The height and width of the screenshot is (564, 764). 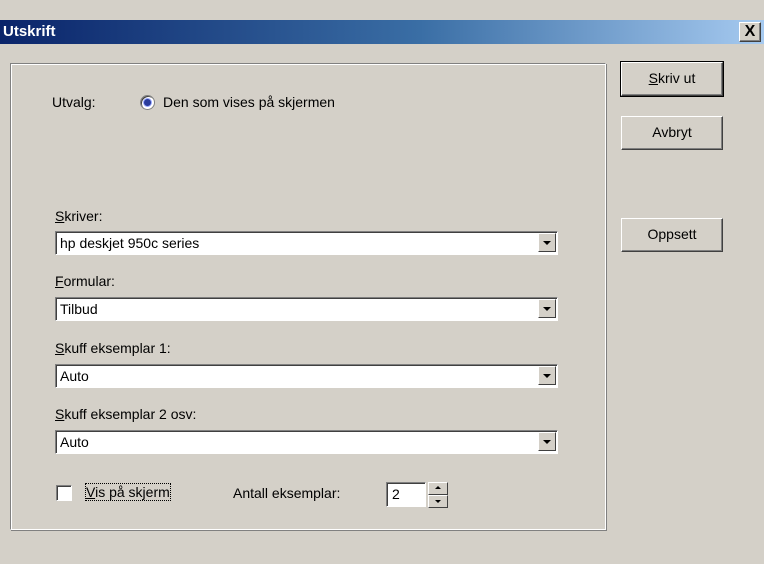 What do you see at coordinates (79, 216) in the screenshot?
I see `printer-label: Skriver:` at bounding box center [79, 216].